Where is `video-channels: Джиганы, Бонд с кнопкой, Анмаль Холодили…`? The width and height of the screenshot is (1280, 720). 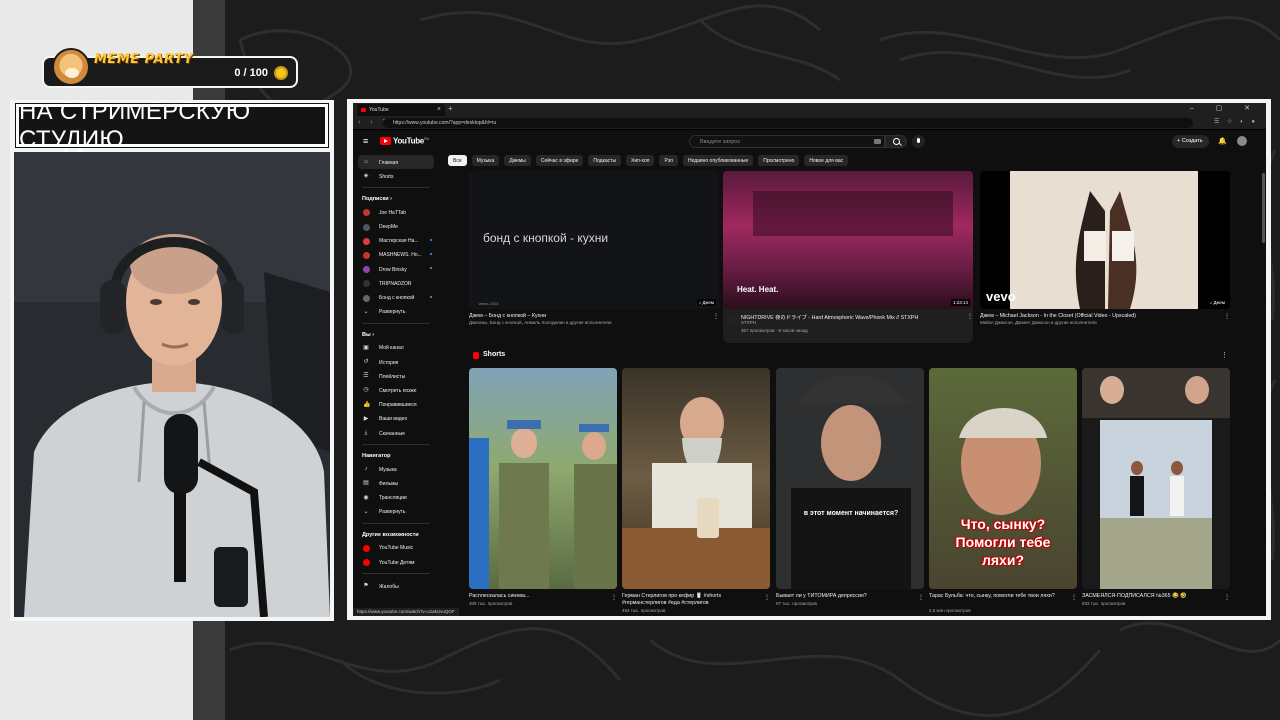
video-channels: Джиганы, Бонд с кнопкой, Анмаль Холодили… is located at coordinates (540, 322).